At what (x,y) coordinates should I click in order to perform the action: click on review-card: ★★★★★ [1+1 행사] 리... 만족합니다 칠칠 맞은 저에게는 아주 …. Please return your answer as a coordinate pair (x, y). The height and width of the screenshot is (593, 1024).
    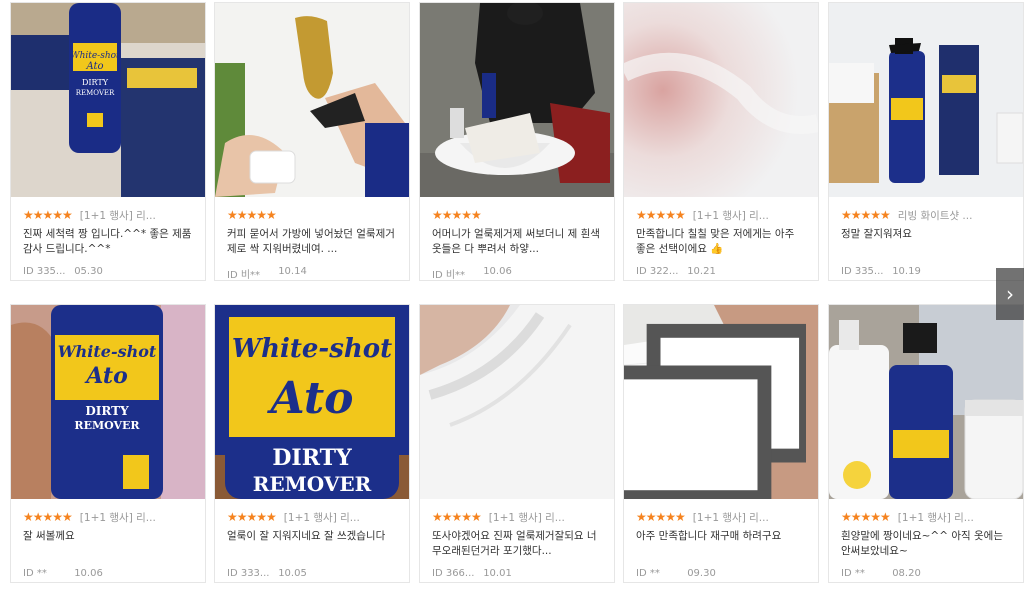
    Looking at the image, I should click on (721, 141).